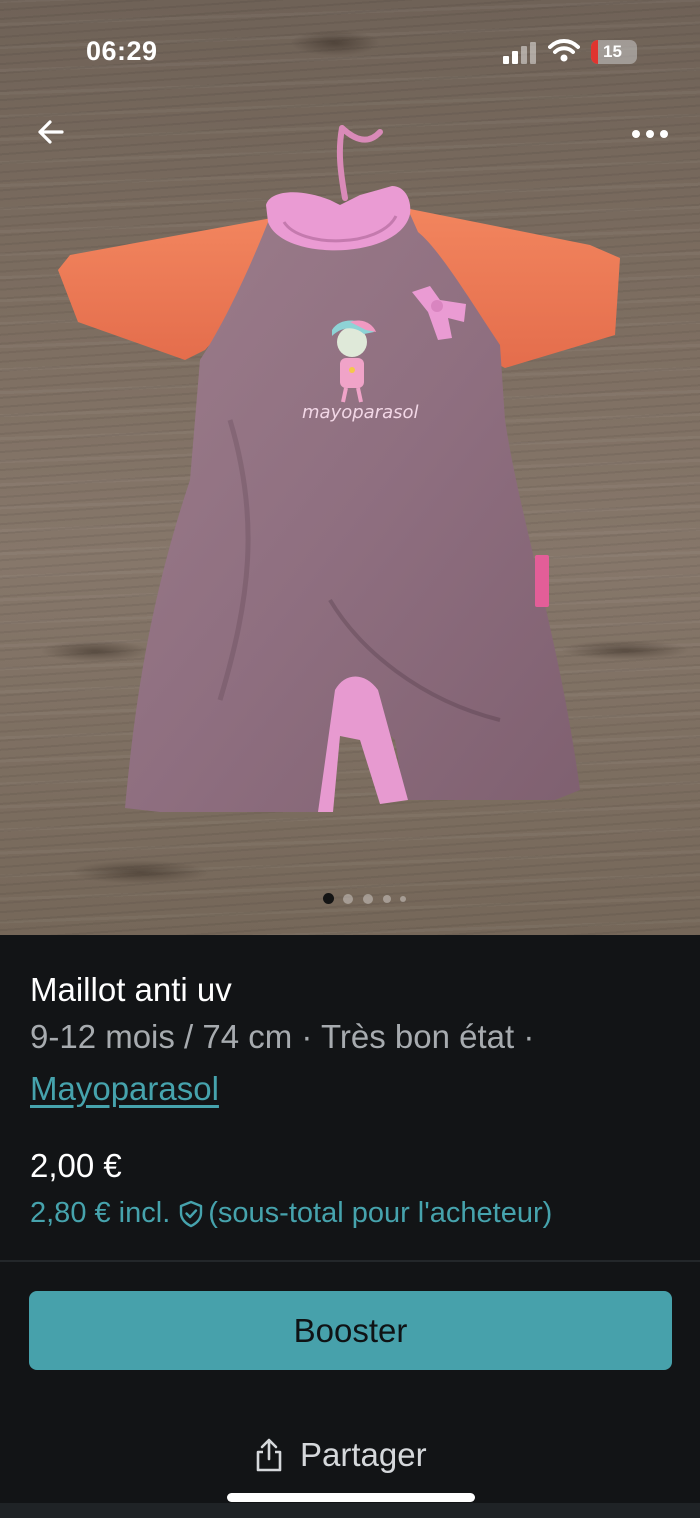  What do you see at coordinates (350, 1510) in the screenshot?
I see `bottom-strip` at bounding box center [350, 1510].